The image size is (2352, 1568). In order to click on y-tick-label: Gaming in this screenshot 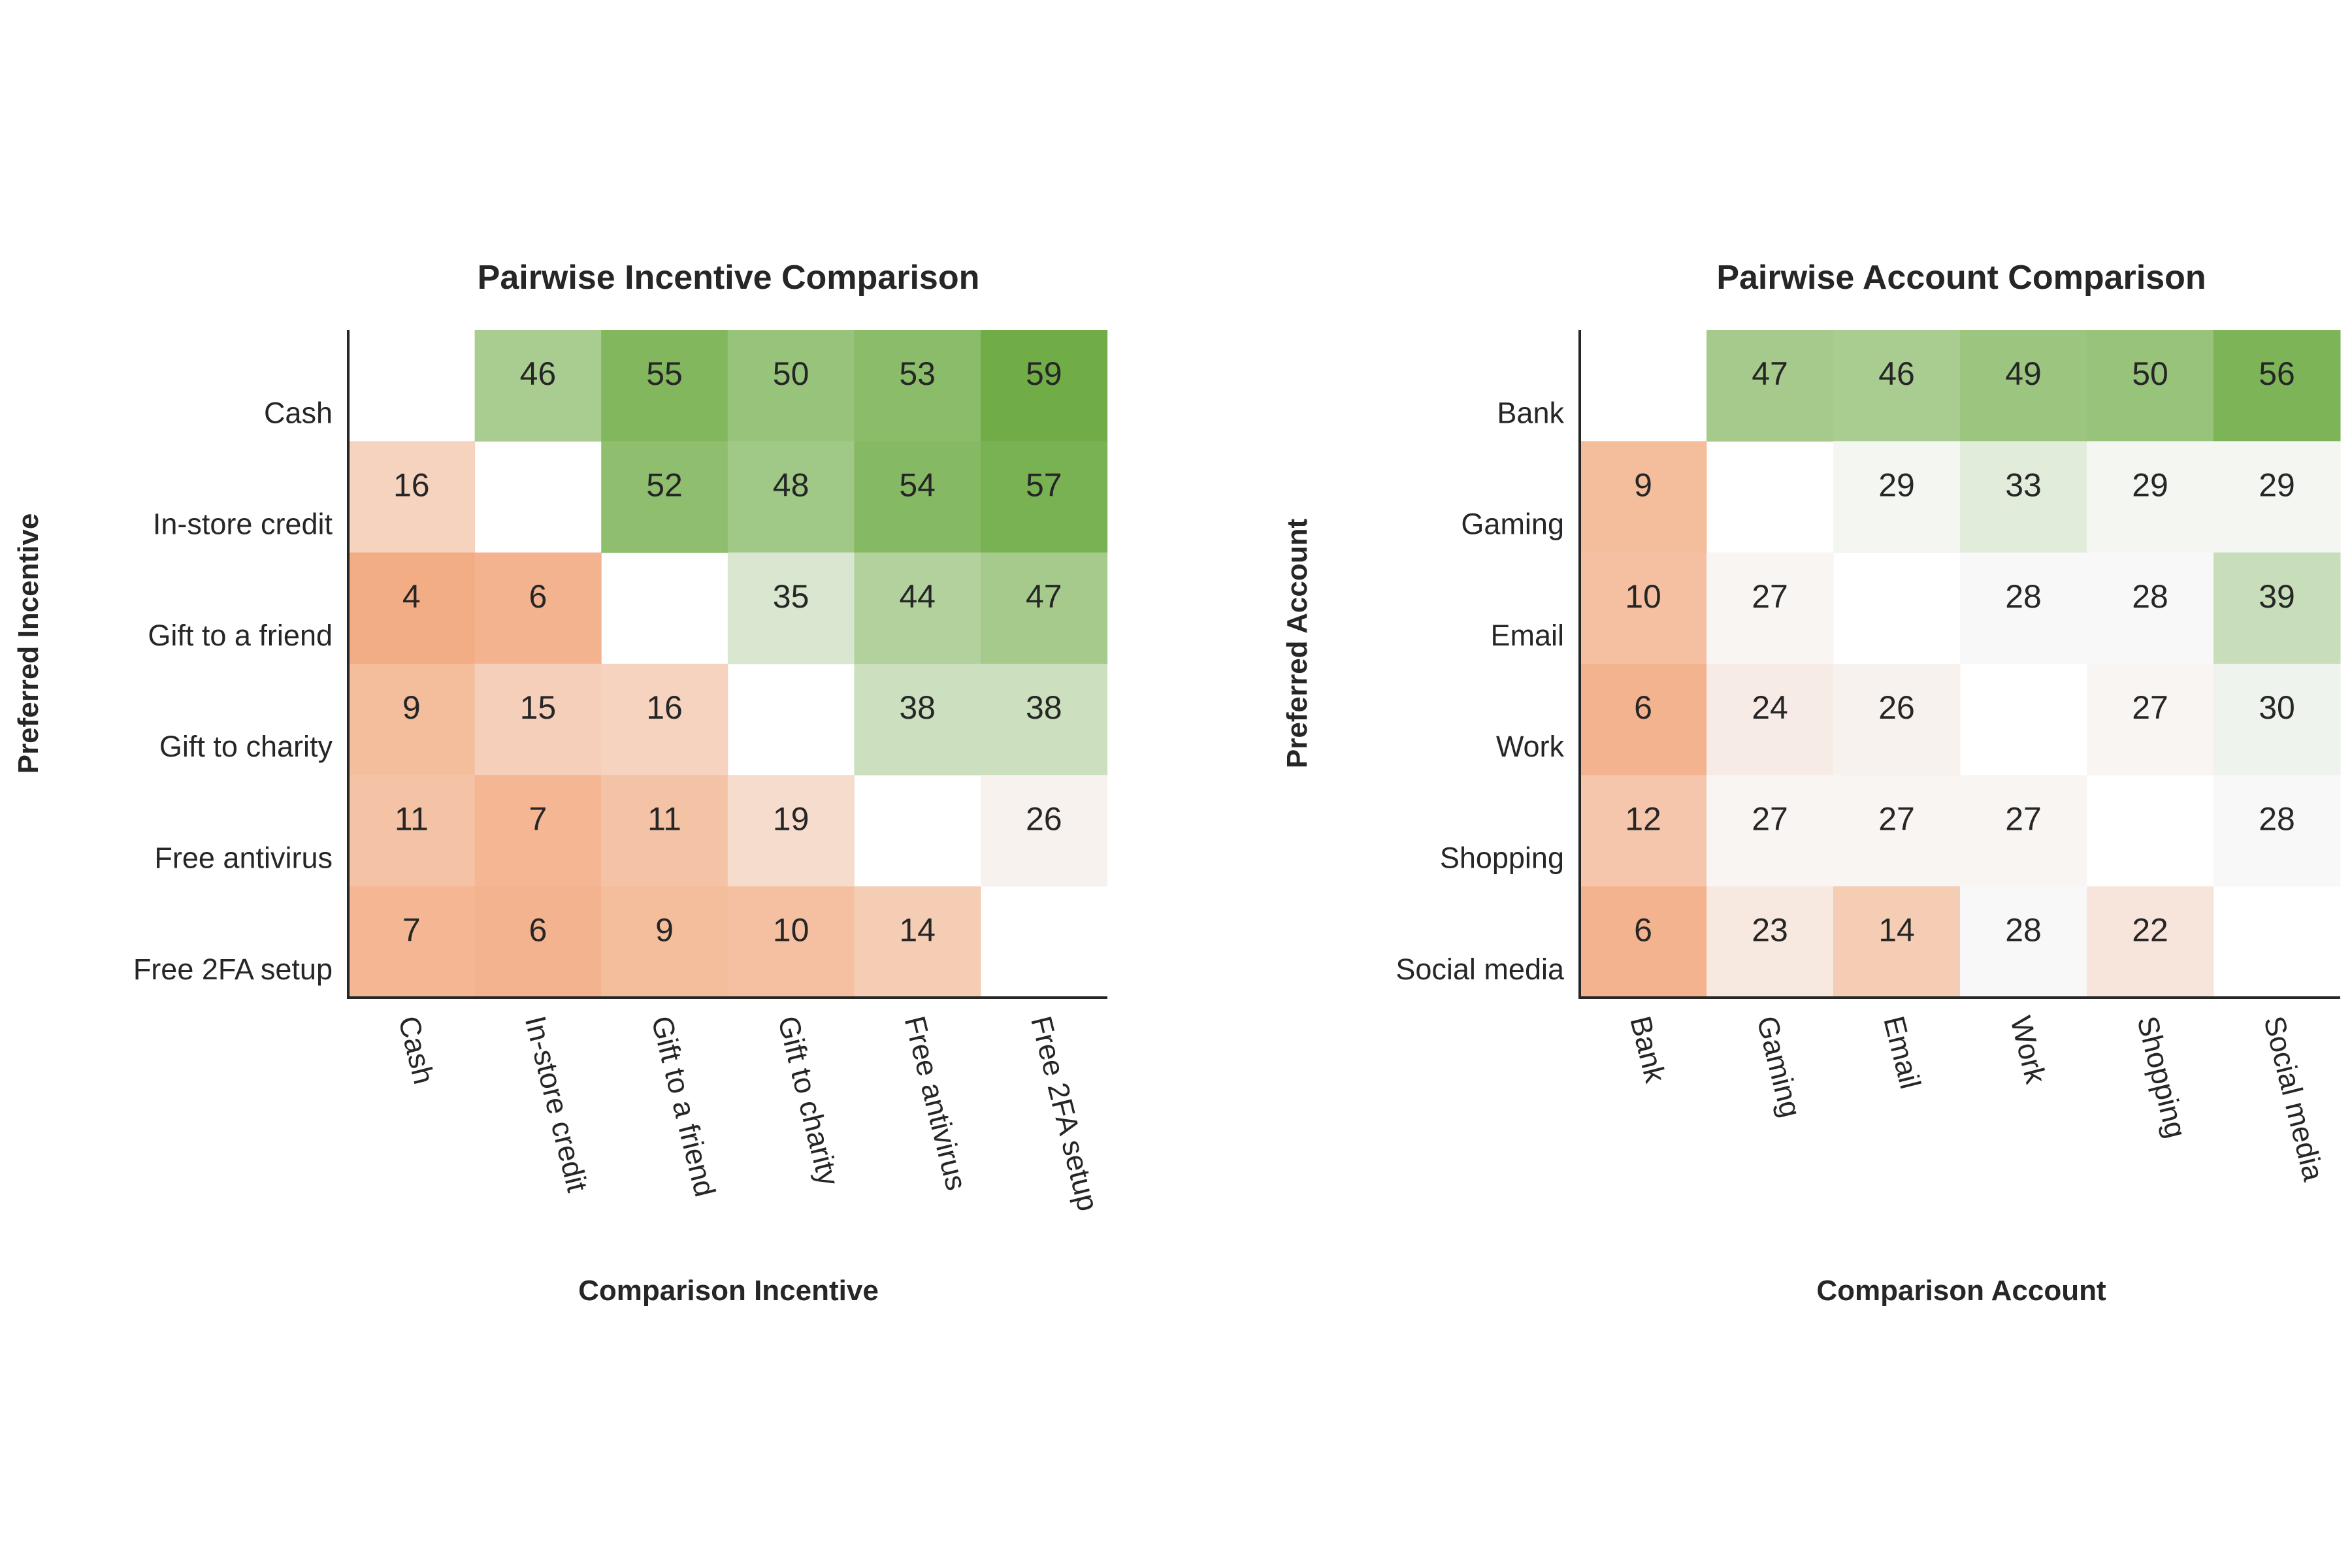, I will do `click(1512, 524)`.